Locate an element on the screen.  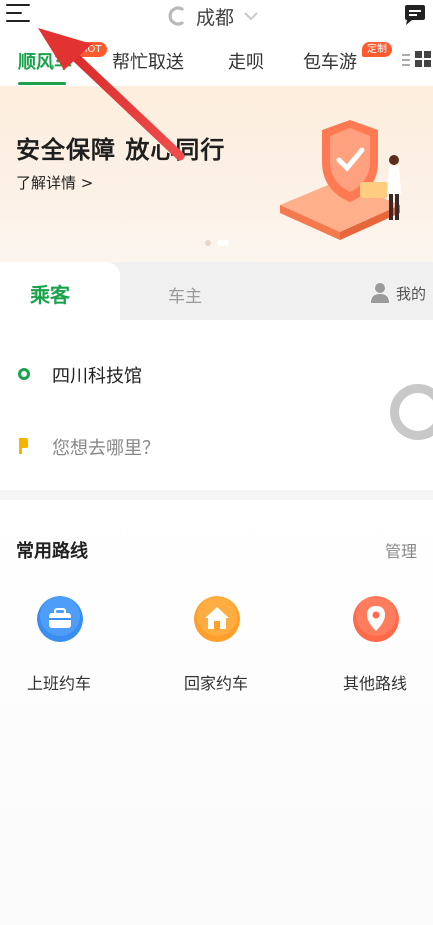
tab-passenger-label: 乘客 is located at coordinates (50, 295).